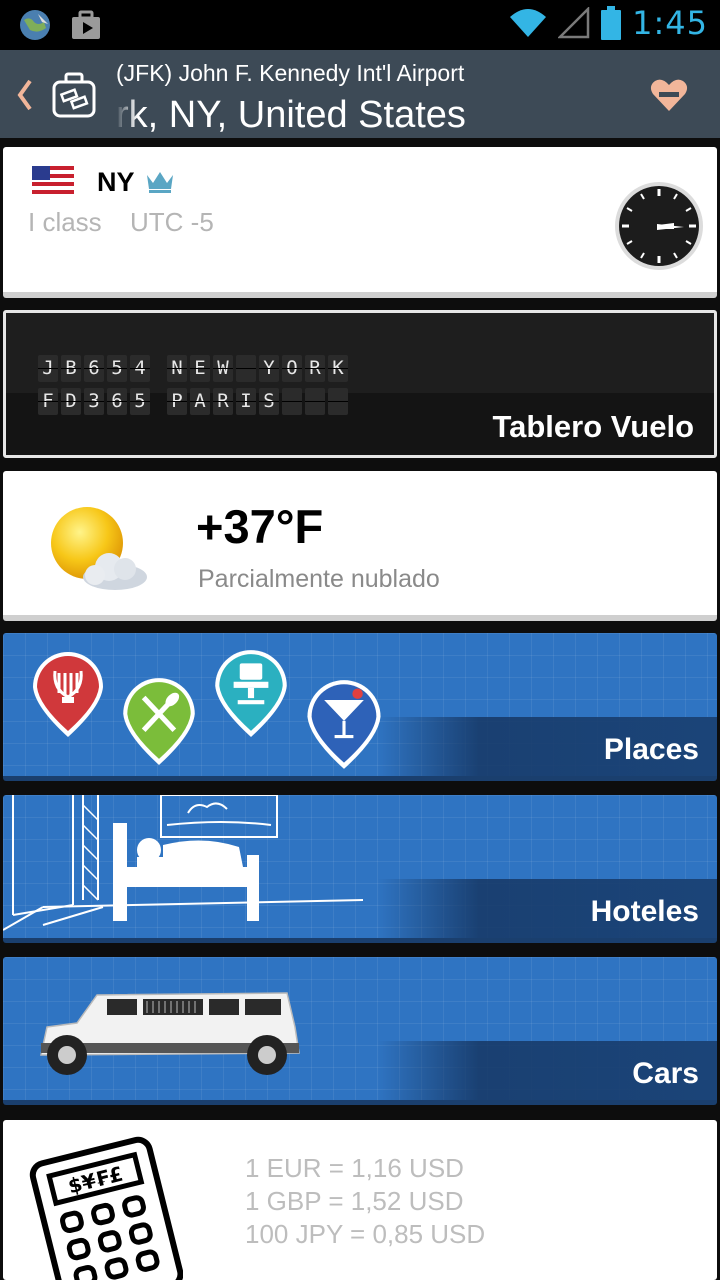 This screenshot has width=720, height=1280. I want to click on flap: S, so click(269, 401).